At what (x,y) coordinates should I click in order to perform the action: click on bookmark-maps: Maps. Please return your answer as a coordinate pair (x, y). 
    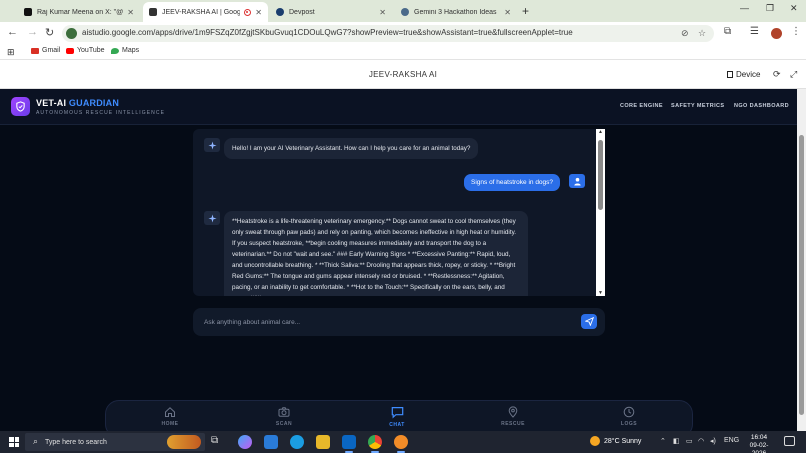
    Looking at the image, I should click on (125, 50).